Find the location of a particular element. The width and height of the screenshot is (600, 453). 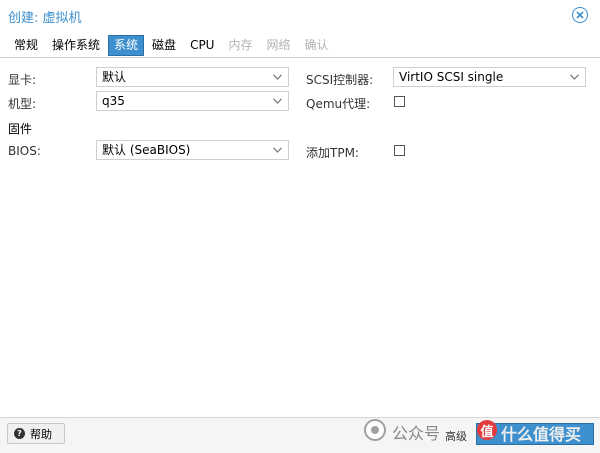

close-button is located at coordinates (580, 15).